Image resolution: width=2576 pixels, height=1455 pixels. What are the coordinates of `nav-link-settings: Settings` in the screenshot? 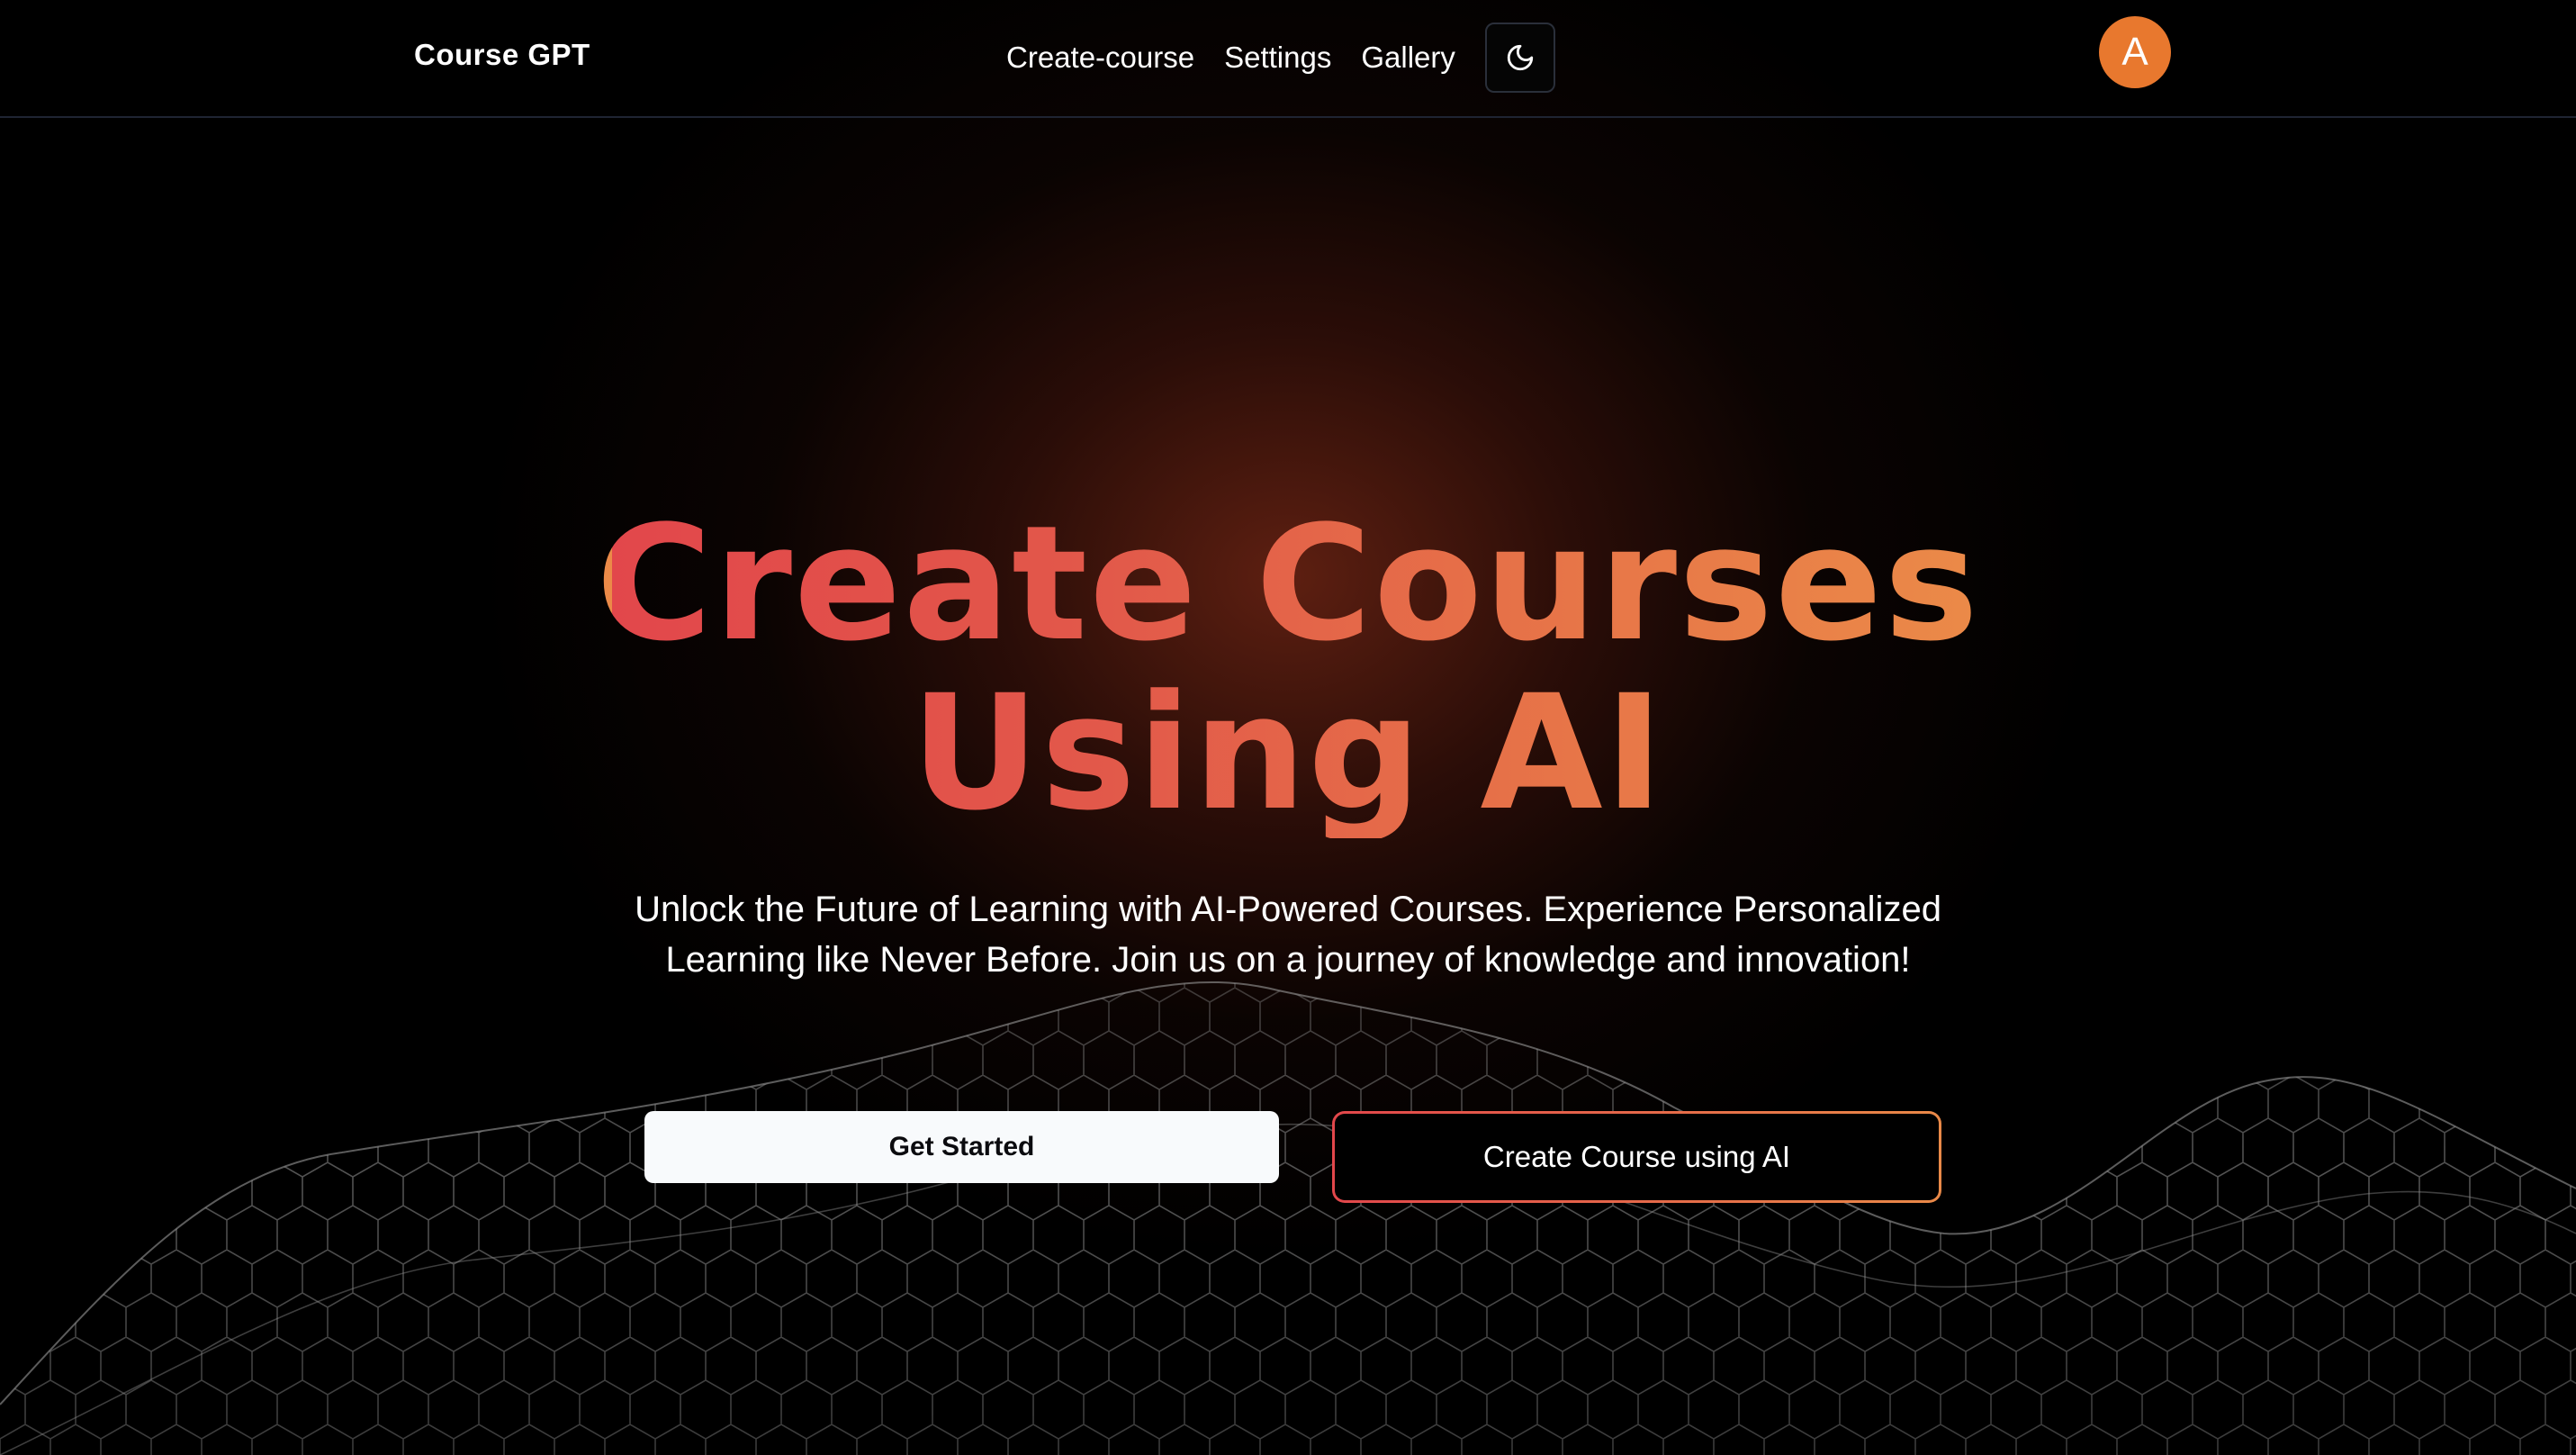 It's located at (1277, 58).